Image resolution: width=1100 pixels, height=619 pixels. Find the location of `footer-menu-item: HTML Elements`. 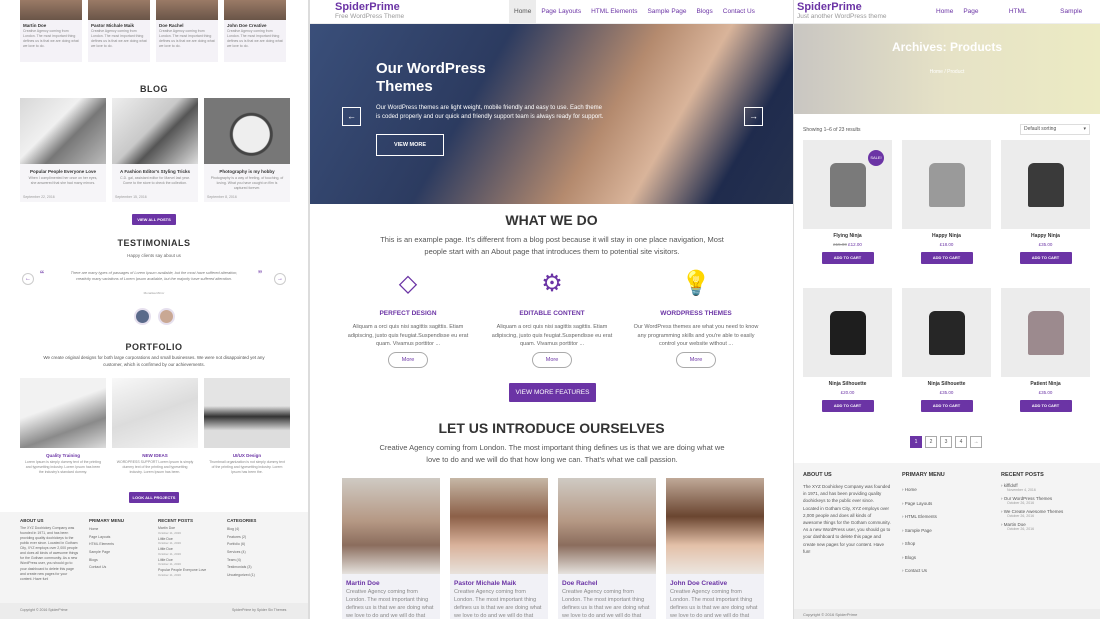

footer-menu-item: HTML Elements is located at coordinates (119, 545).